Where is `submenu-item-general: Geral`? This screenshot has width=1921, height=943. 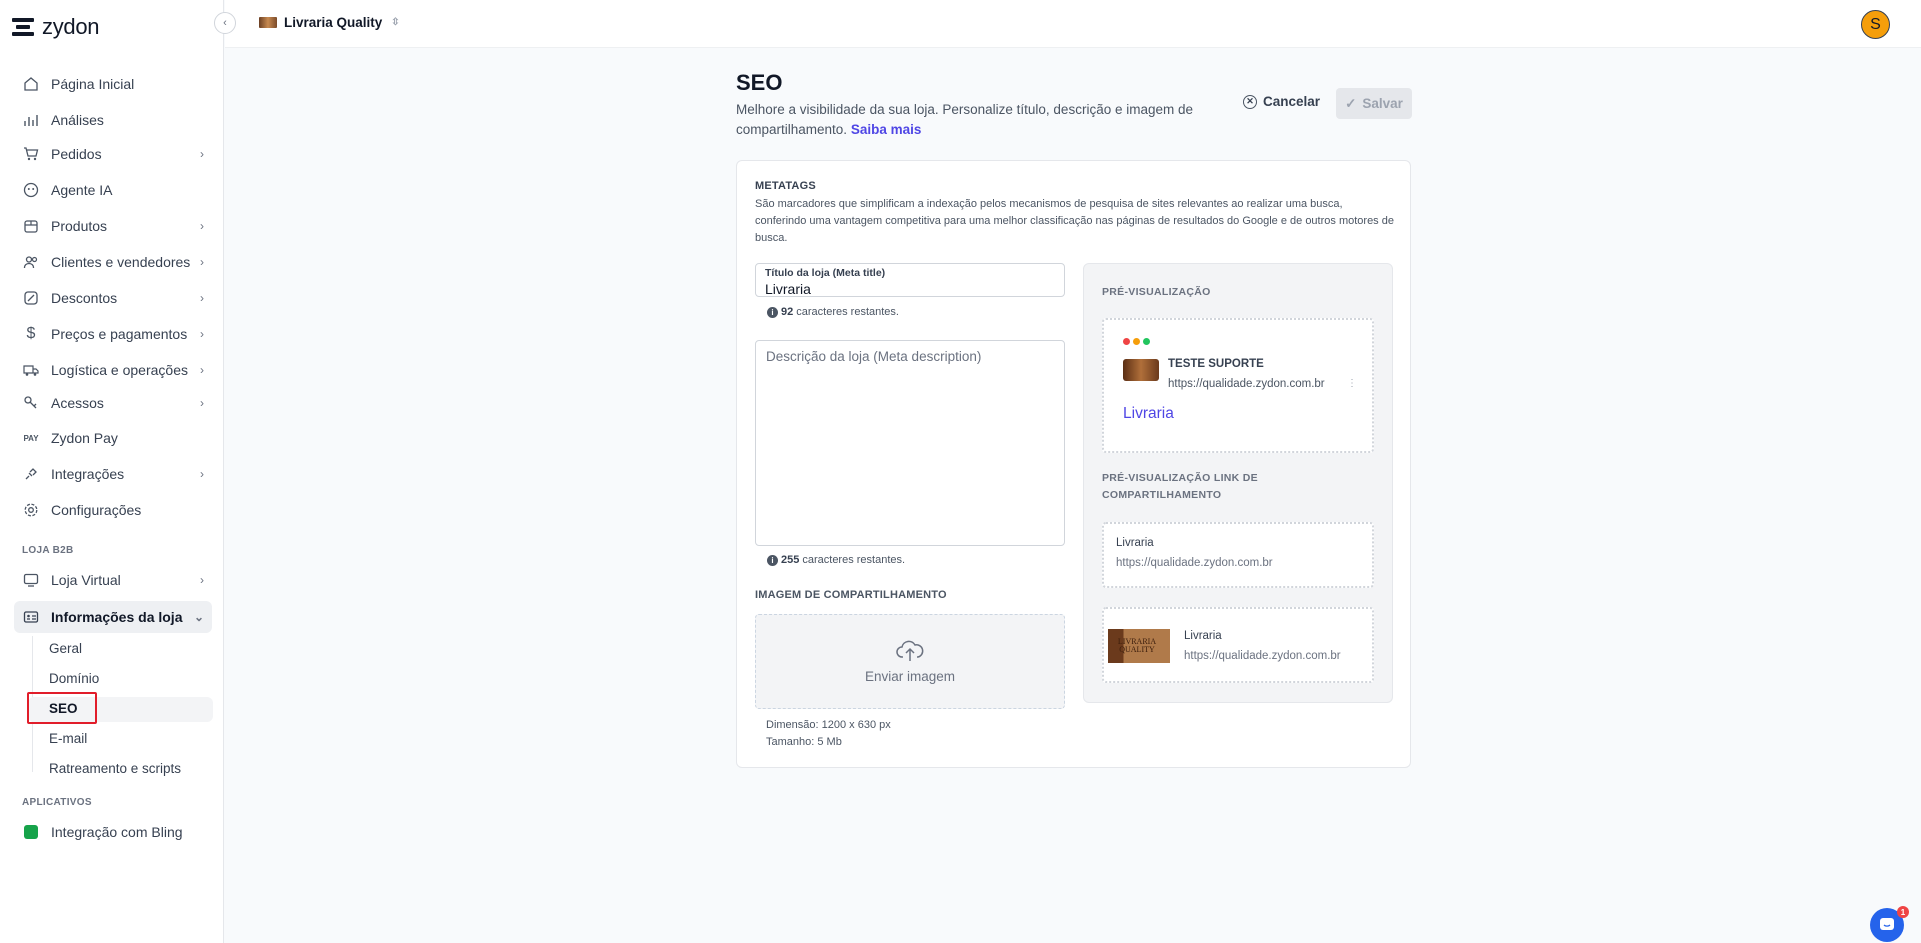
submenu-item-general: Geral is located at coordinates (65, 648).